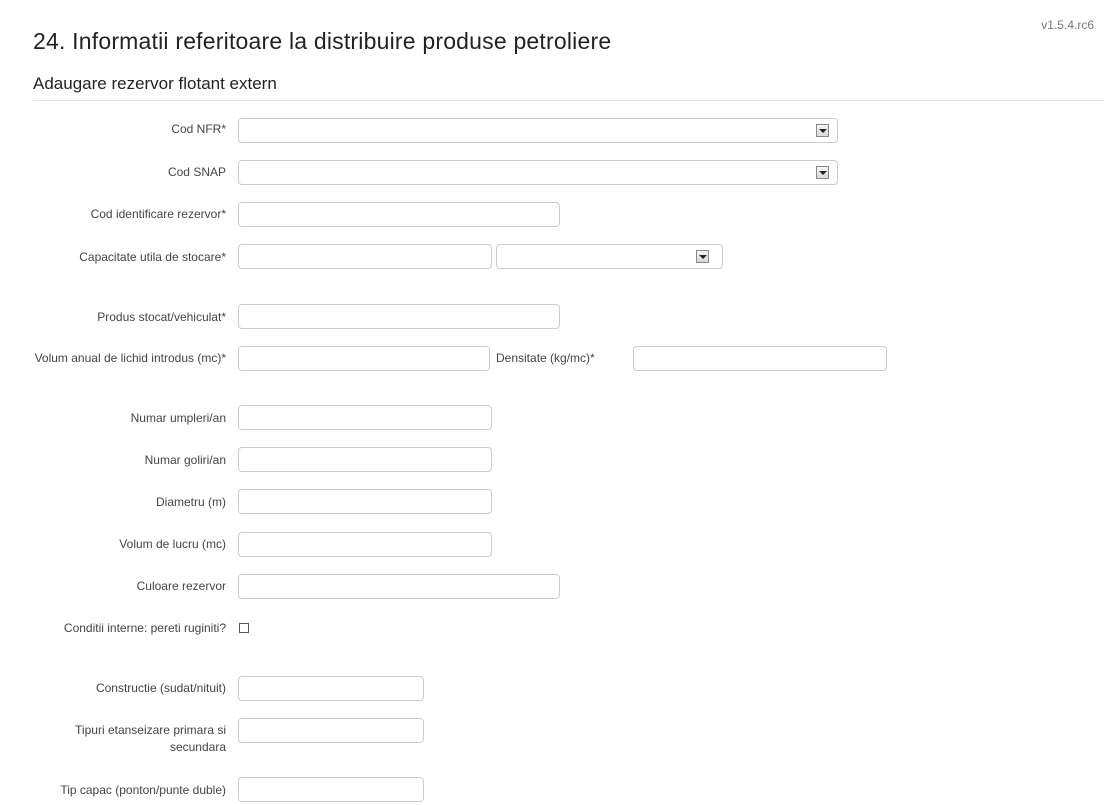  I want to click on cod-snap-label: Cod SNAP, so click(196, 172).